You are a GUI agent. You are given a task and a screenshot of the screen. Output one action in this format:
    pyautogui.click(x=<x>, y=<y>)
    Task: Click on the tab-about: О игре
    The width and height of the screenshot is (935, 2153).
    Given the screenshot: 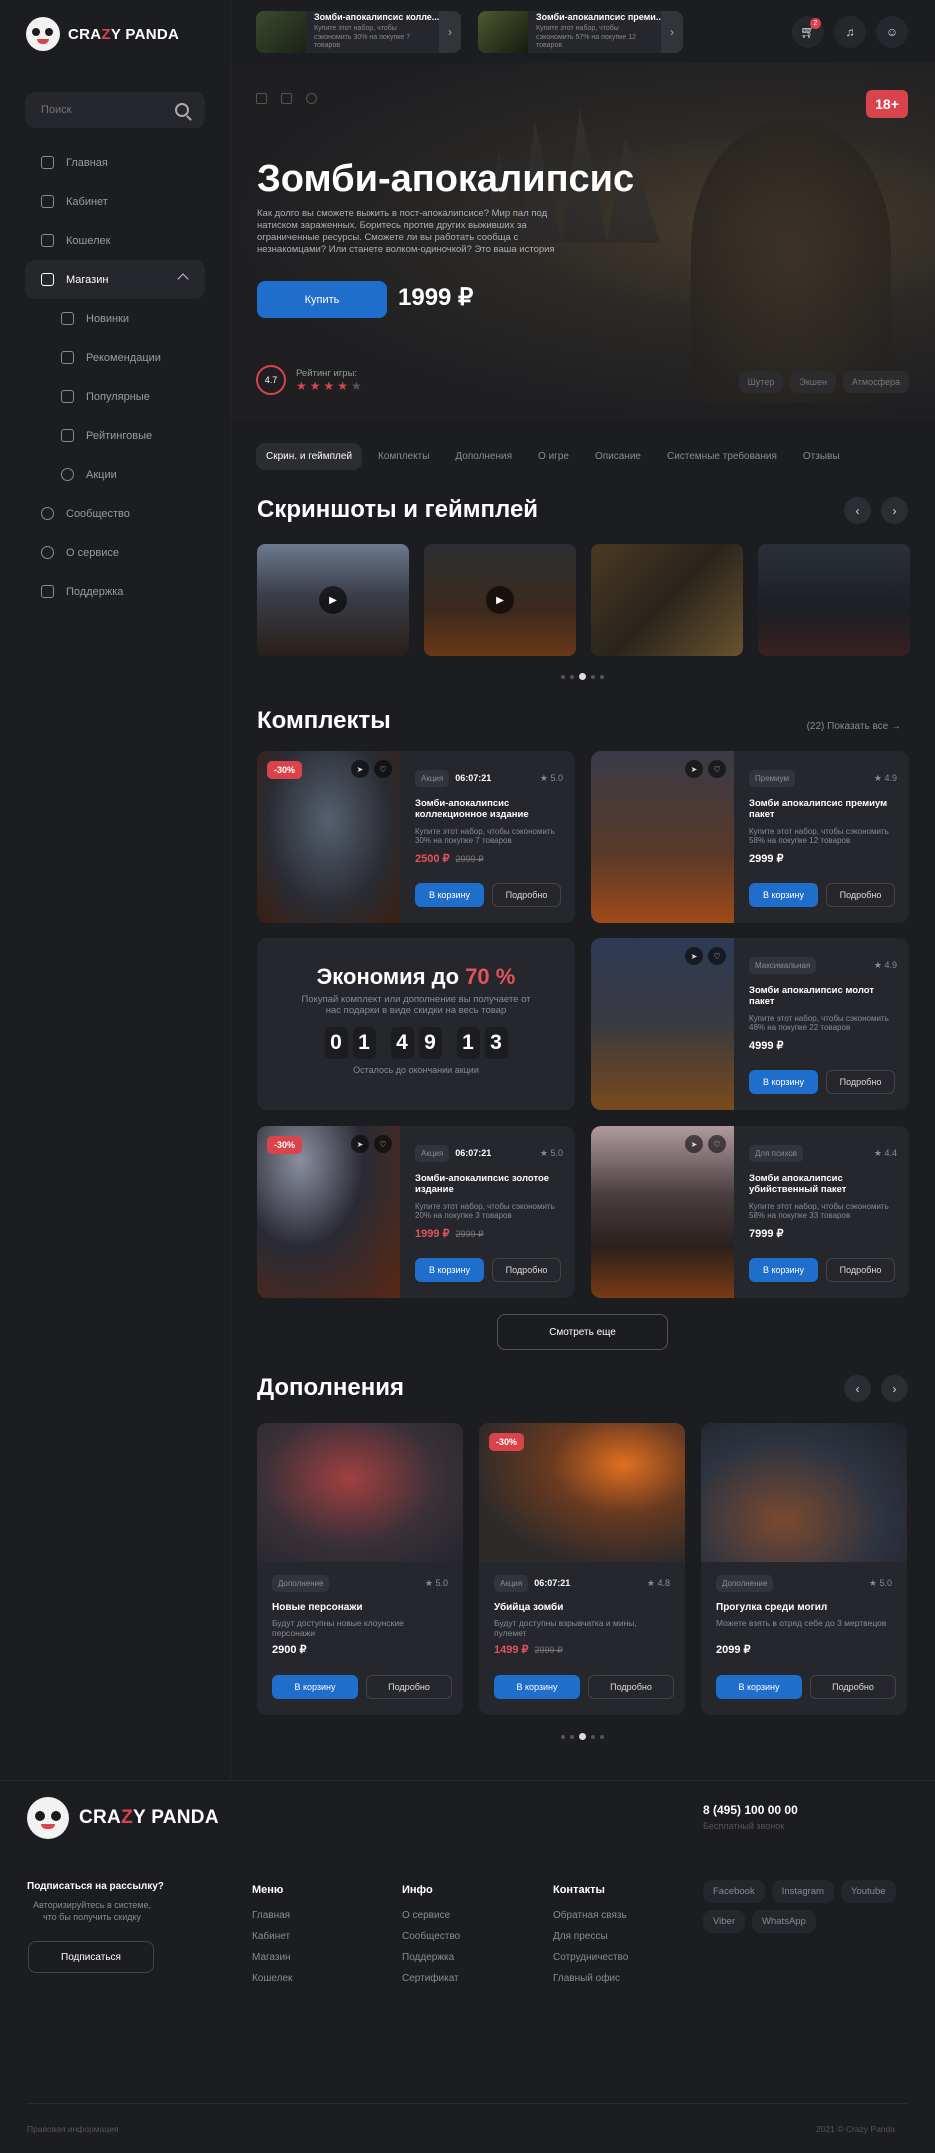 What is the action you would take?
    pyautogui.click(x=553, y=456)
    